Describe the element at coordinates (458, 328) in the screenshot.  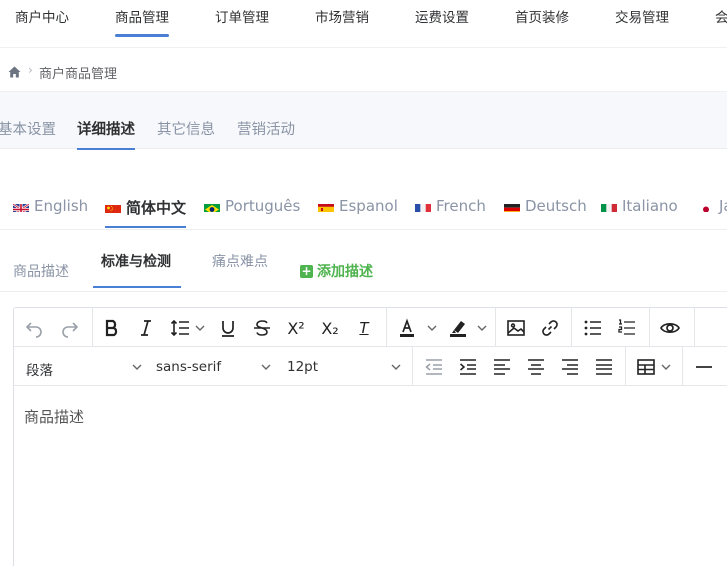
I see `highlight-color-icon` at that location.